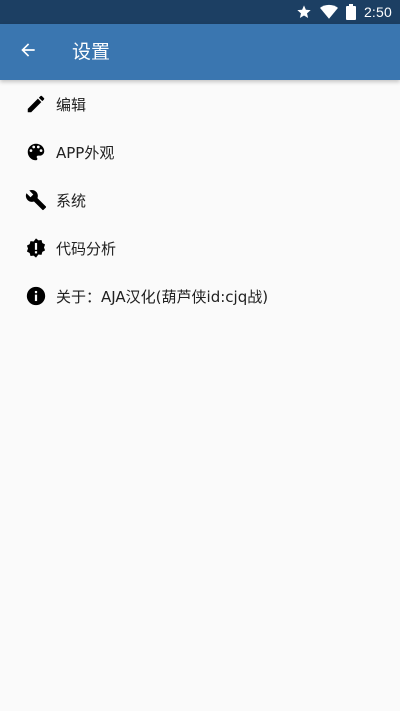 The width and height of the screenshot is (400, 711). Describe the element at coordinates (200, 248) in the screenshot. I see `menu-item-code-analysis: 代码分析` at that location.